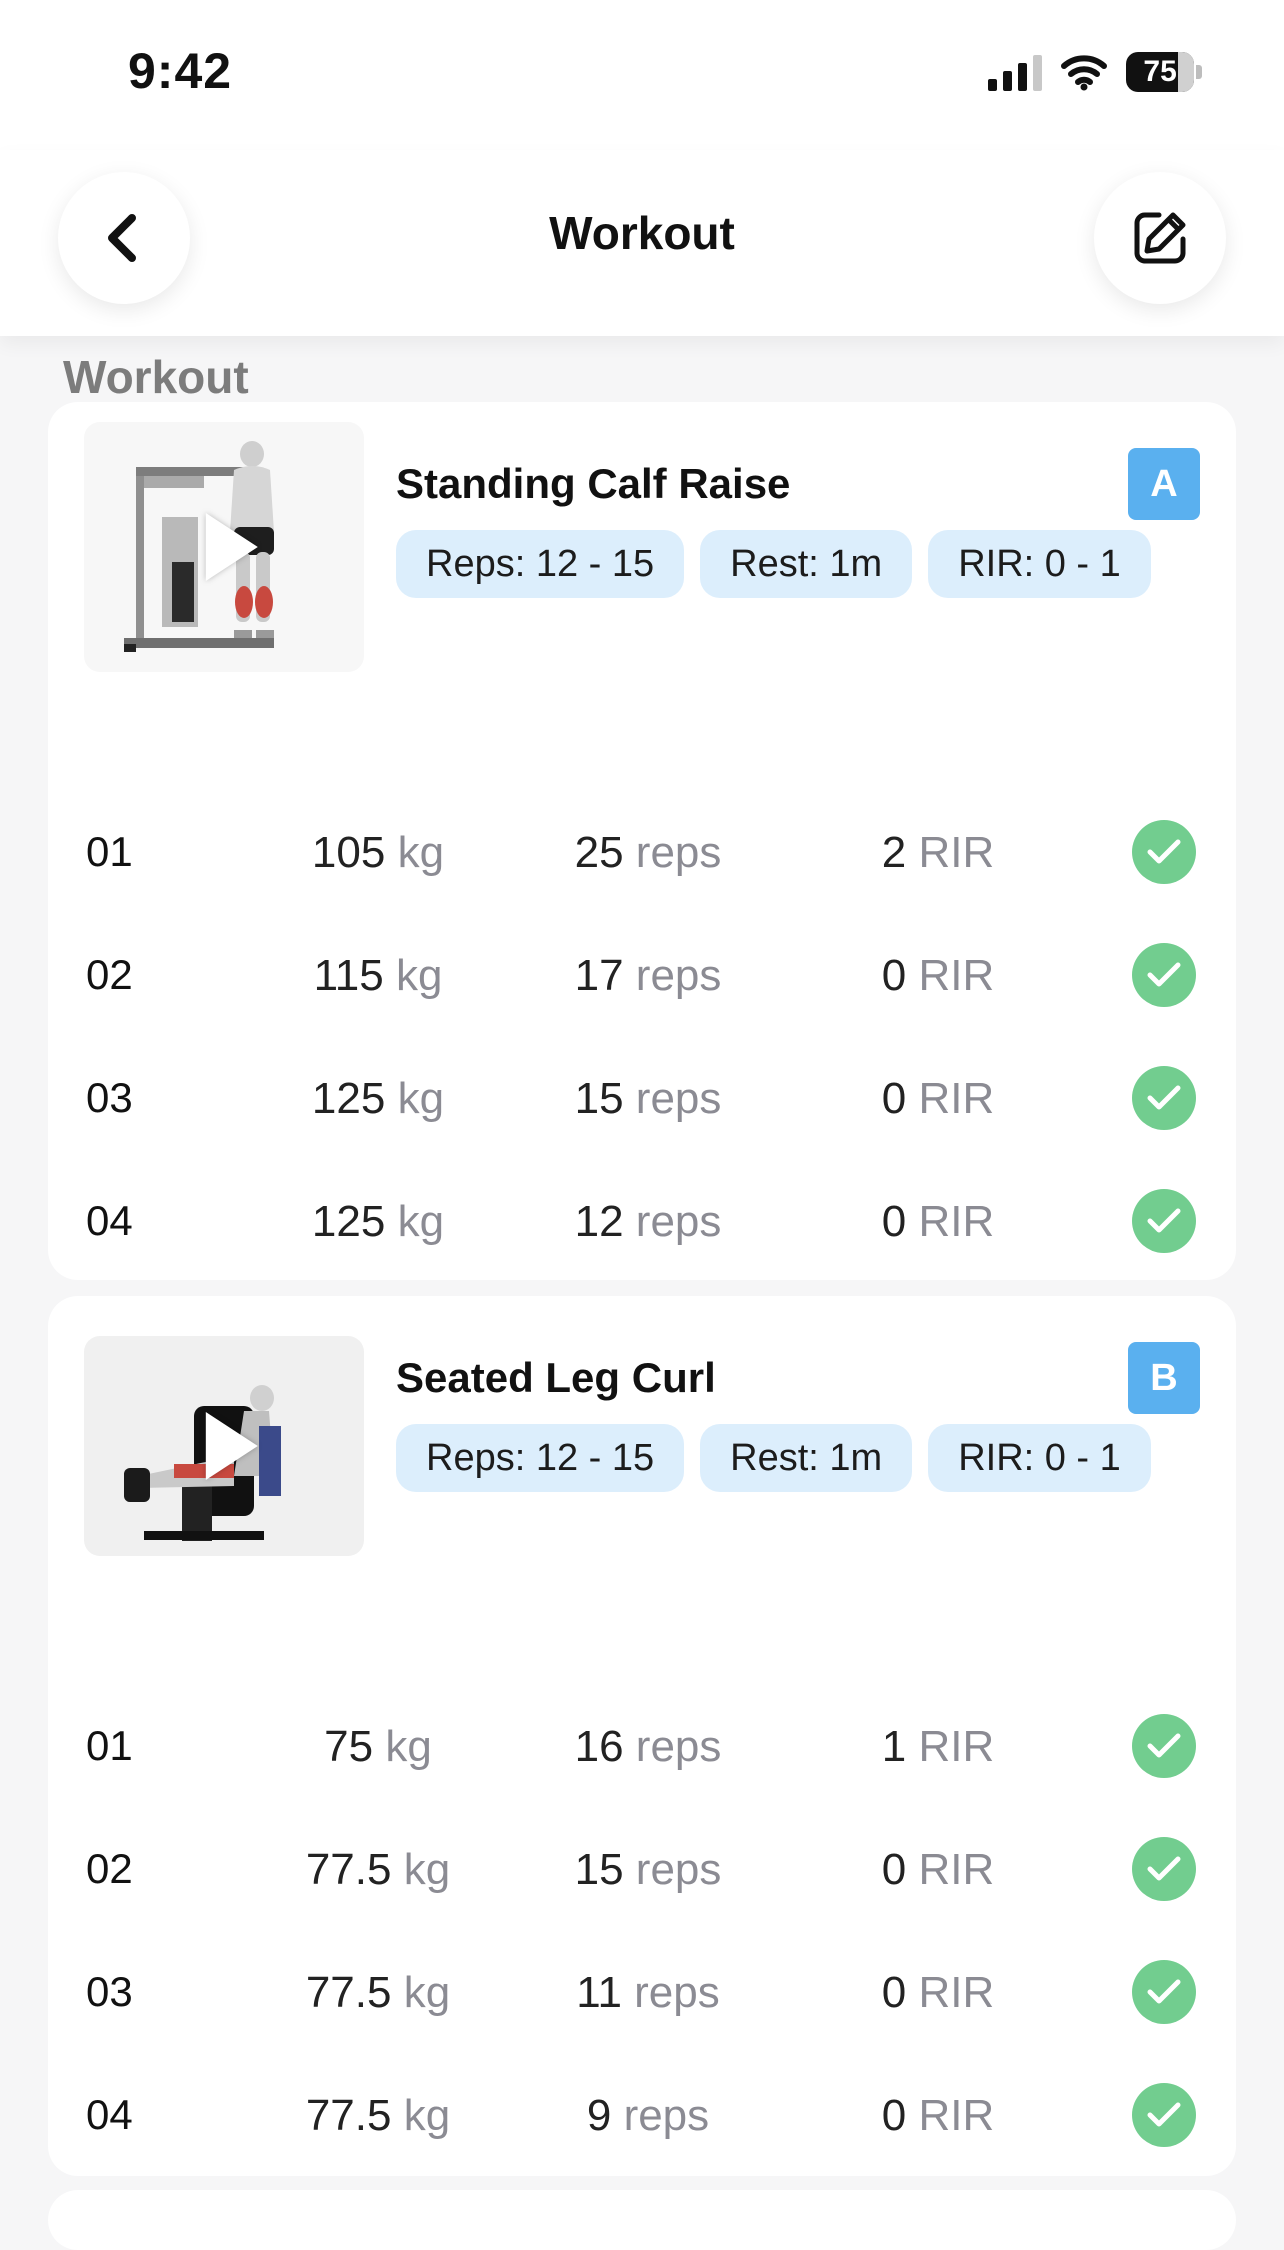 The width and height of the screenshot is (1284, 2250). Describe the element at coordinates (938, 1746) in the screenshot. I see `set-rir: 1 RIR` at that location.